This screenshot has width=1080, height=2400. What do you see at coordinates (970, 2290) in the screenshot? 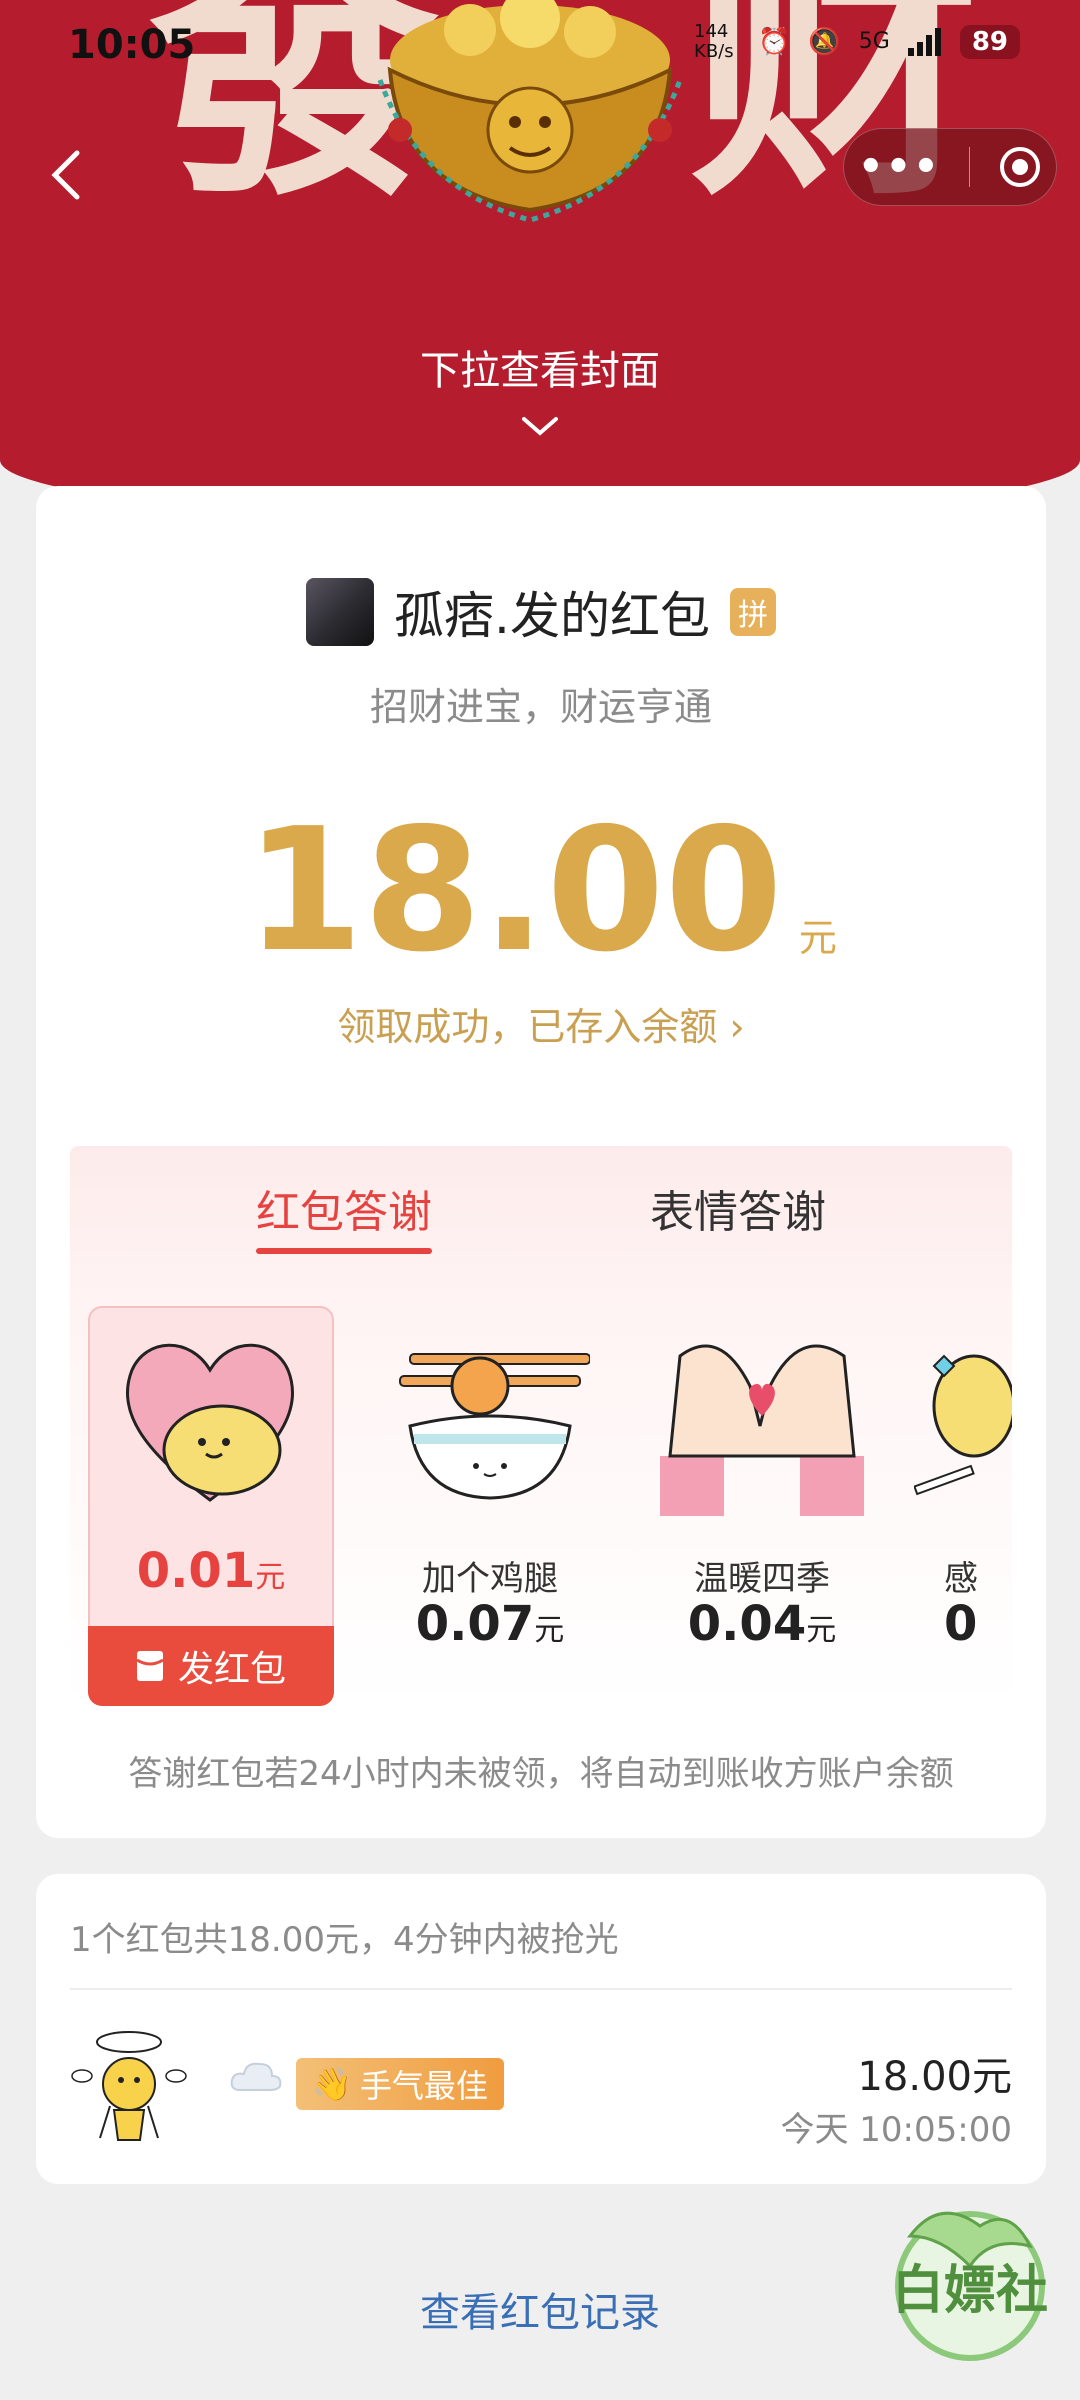
I see `svg-text: 白嫖社` at bounding box center [970, 2290].